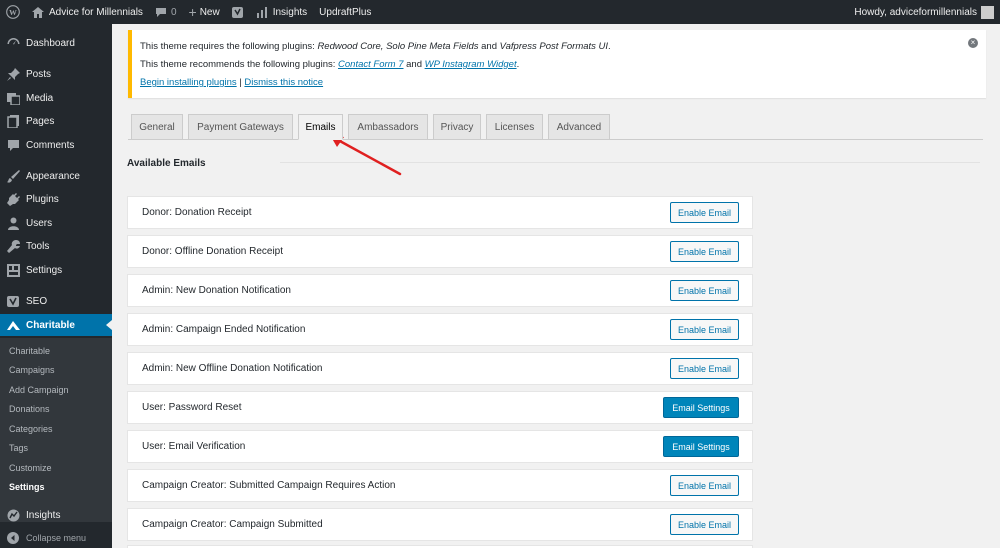 This screenshot has height=548, width=1000. What do you see at coordinates (56, 98) in the screenshot?
I see `menu-media: Media` at bounding box center [56, 98].